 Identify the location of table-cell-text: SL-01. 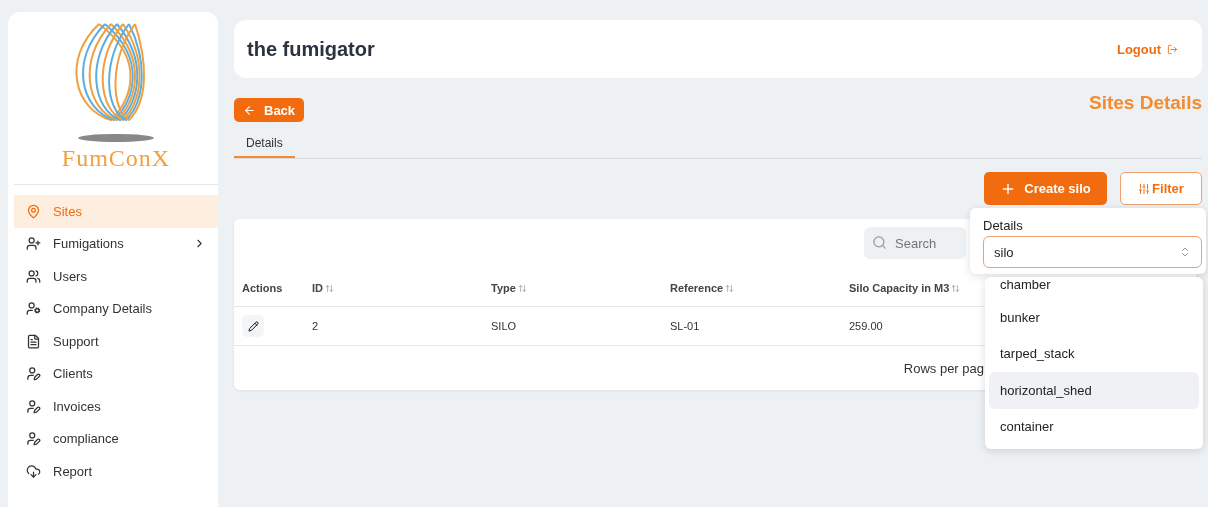
(685, 326).